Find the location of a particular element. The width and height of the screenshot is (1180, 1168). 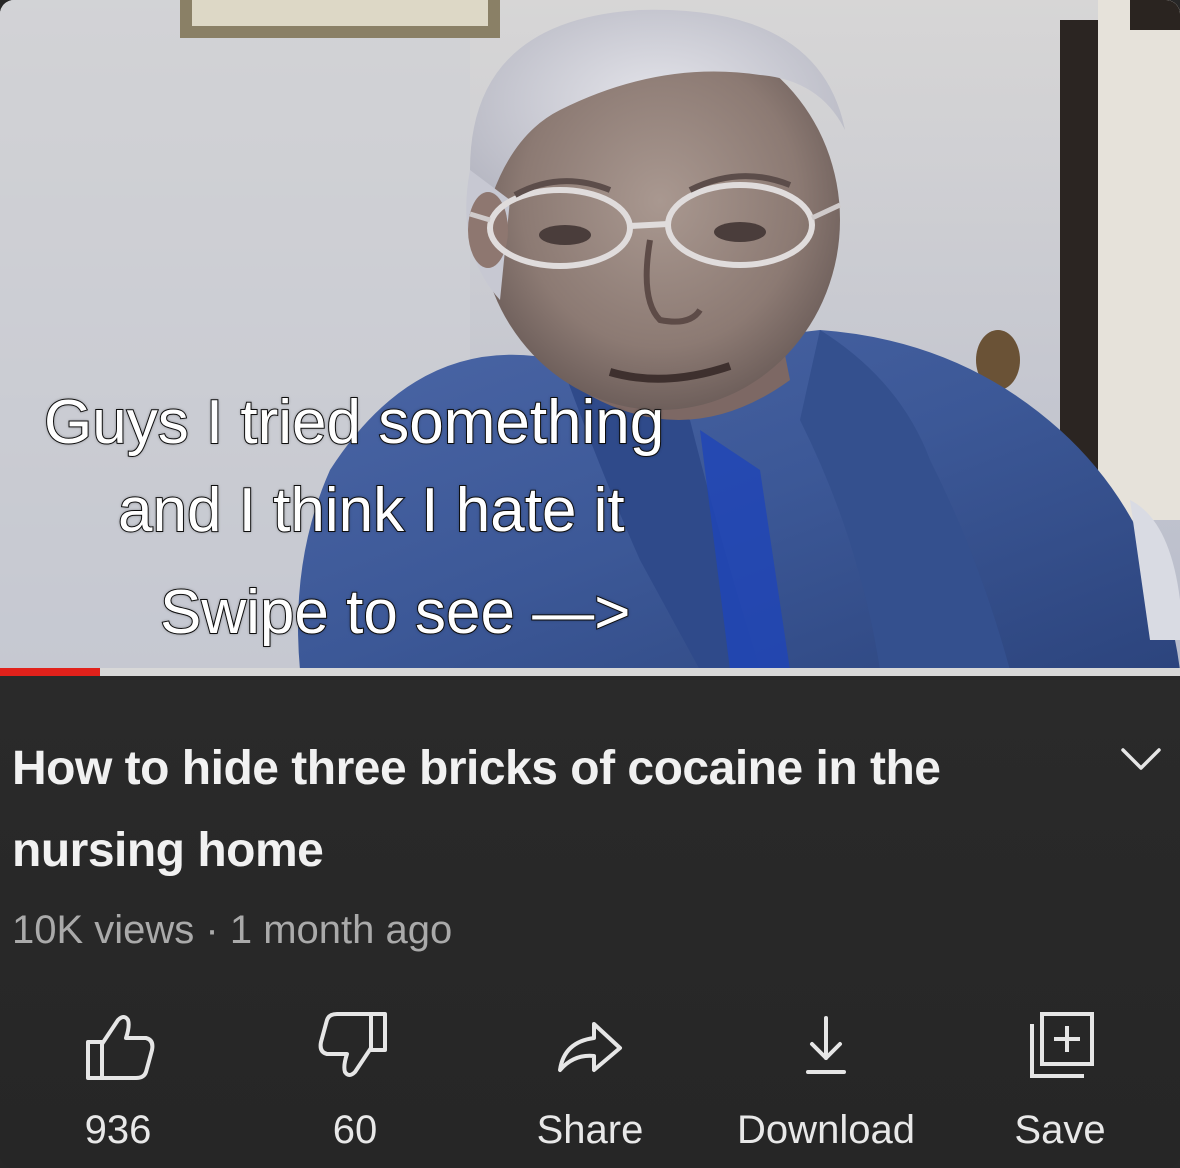

overlay-caption-line-2: and I think I hate it is located at coordinates (371, 510).